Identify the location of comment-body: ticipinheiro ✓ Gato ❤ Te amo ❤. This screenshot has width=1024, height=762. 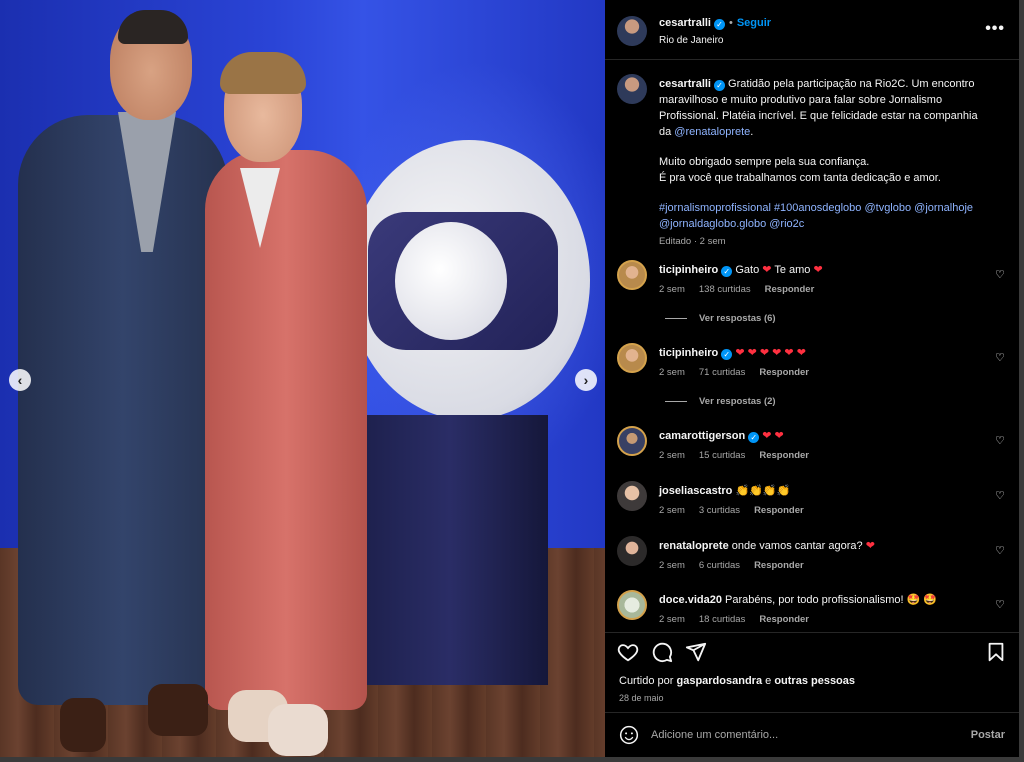
(819, 270).